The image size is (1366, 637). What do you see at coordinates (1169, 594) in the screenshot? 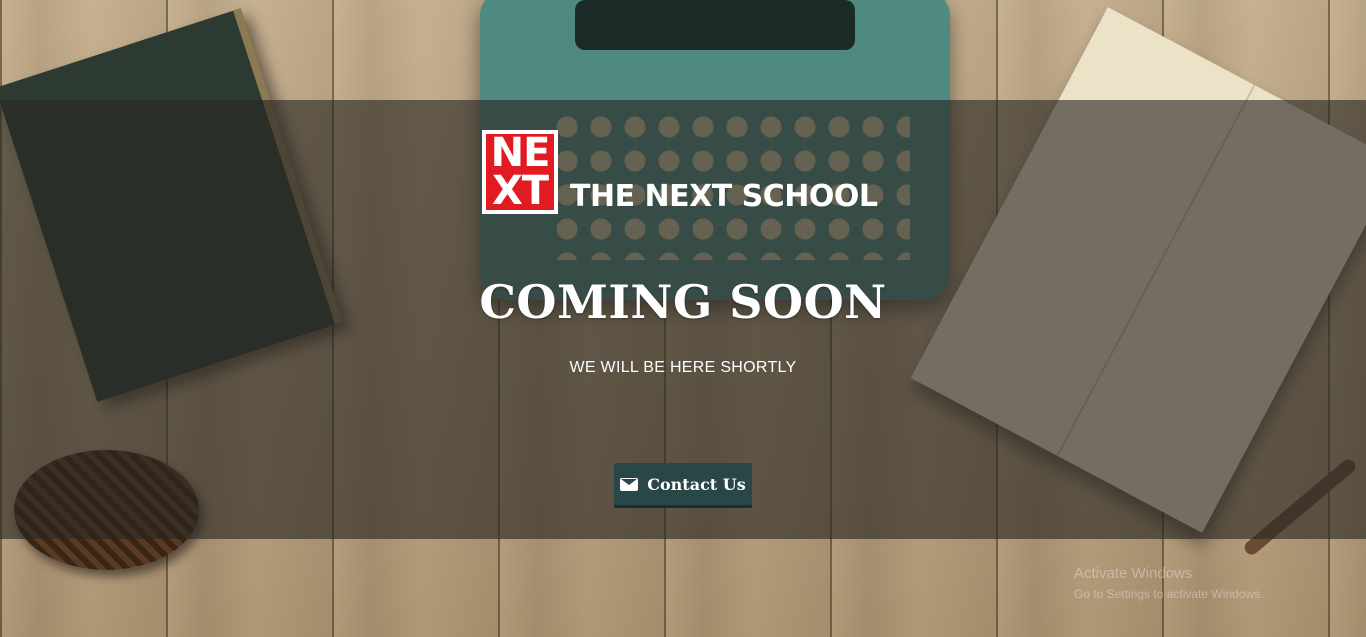
I see `watermark-subtitle: Go to Settings to activate Windows.` at bounding box center [1169, 594].